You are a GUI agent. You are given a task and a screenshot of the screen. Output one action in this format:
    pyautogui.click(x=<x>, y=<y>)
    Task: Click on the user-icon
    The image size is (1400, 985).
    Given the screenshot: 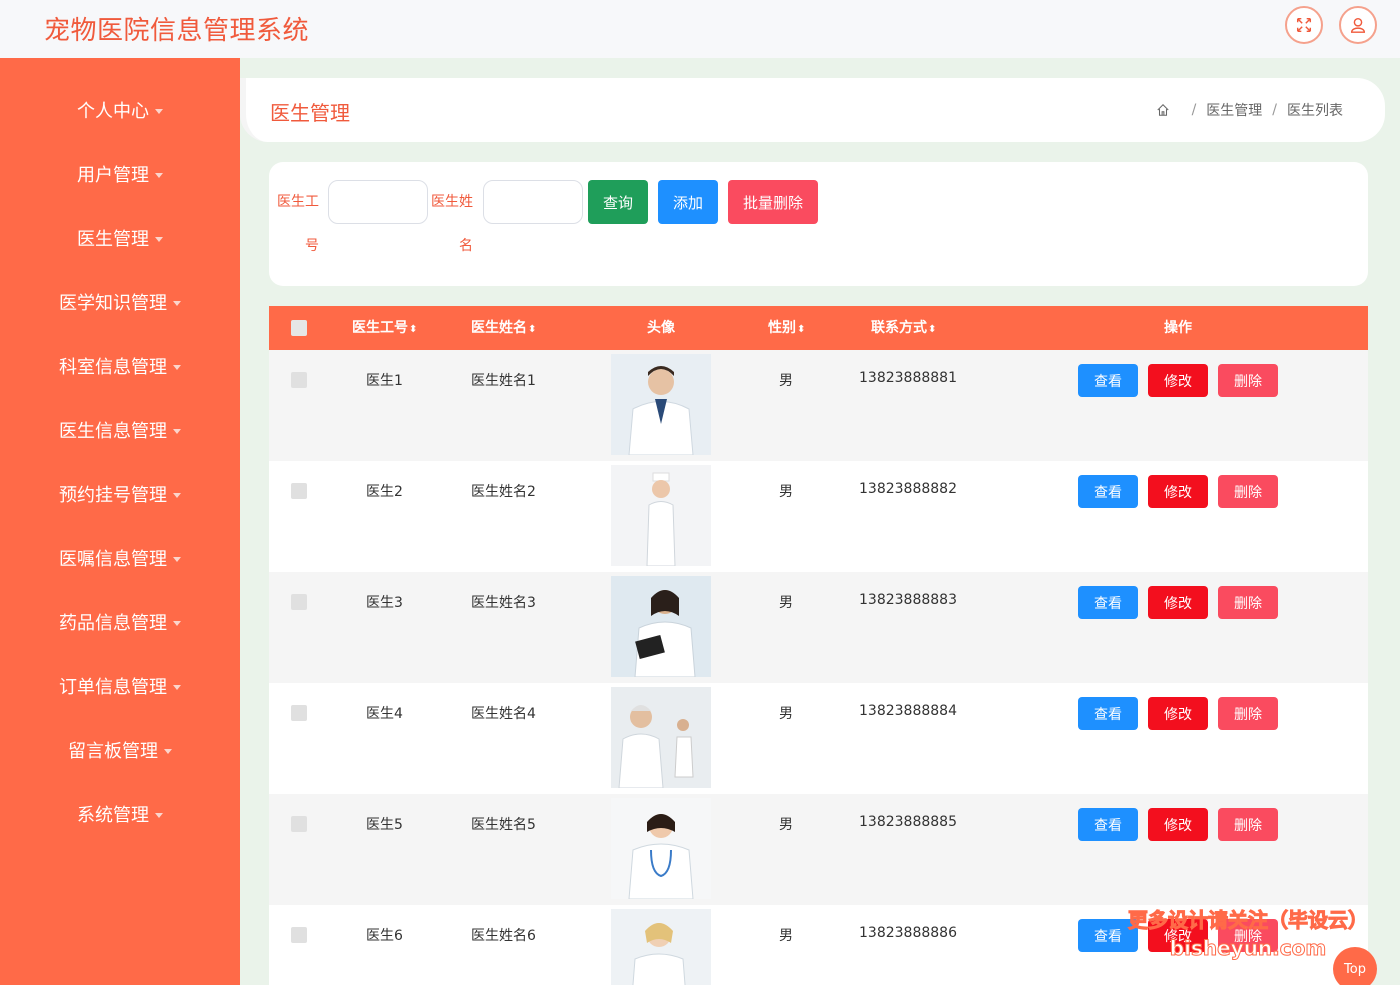 What is the action you would take?
    pyautogui.click(x=1358, y=25)
    